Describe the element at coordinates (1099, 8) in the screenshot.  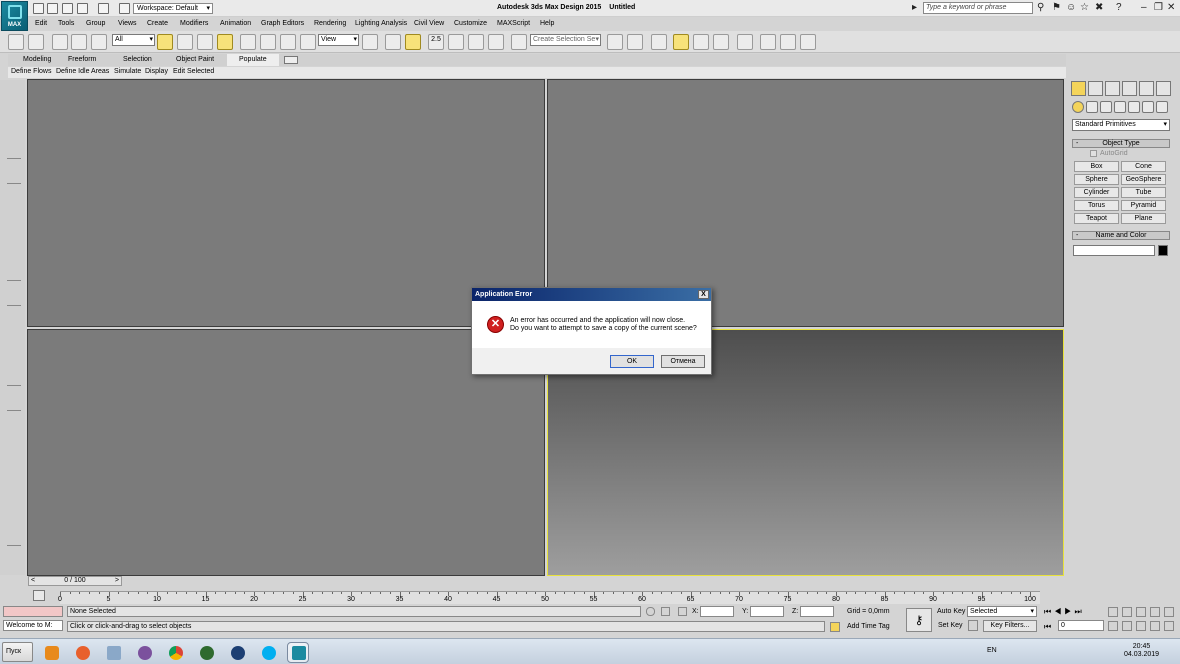
I see `exchange-icon: ✖` at that location.